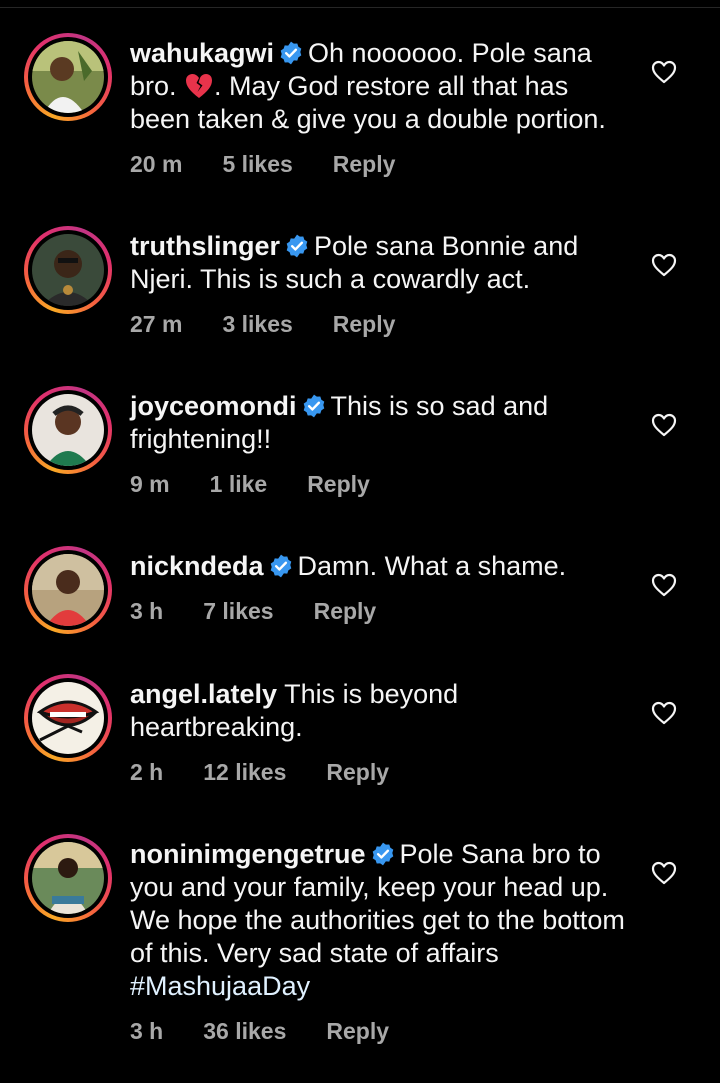  I want to click on comment-body: Damn. What a shame., so click(432, 566).